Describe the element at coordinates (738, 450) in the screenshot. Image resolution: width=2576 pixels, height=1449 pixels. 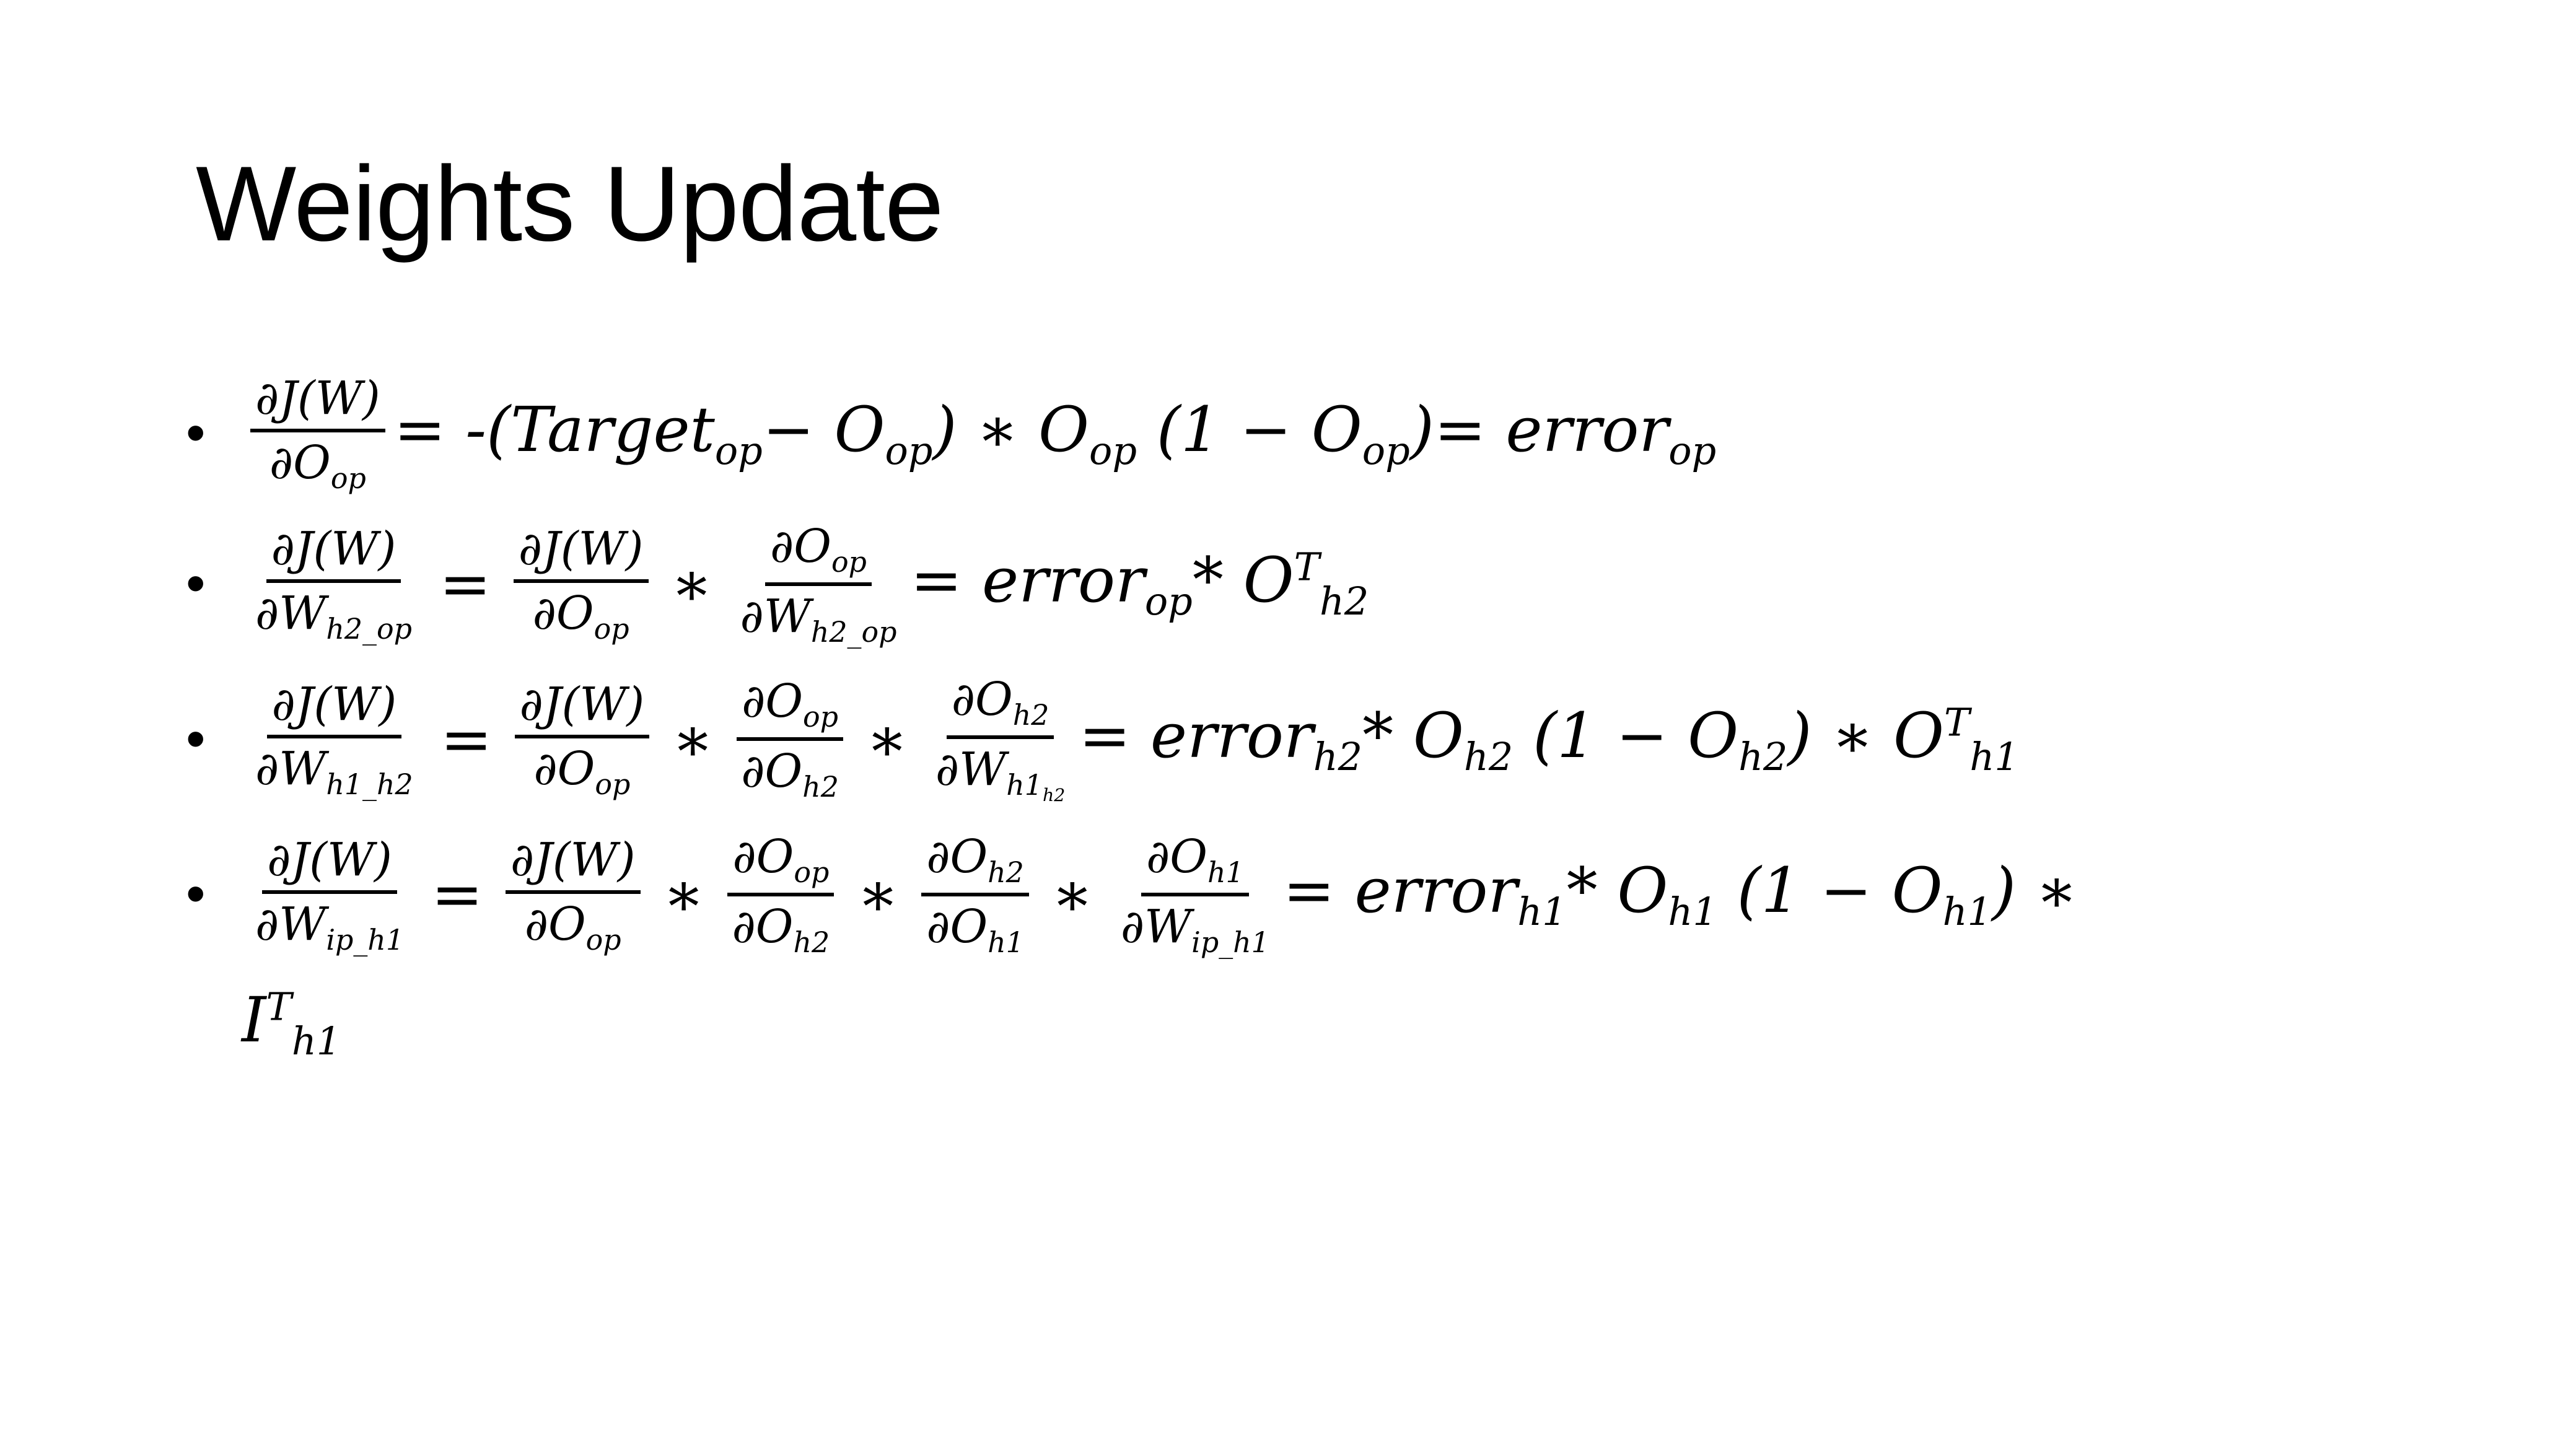
I see `term-target-sub: op` at that location.